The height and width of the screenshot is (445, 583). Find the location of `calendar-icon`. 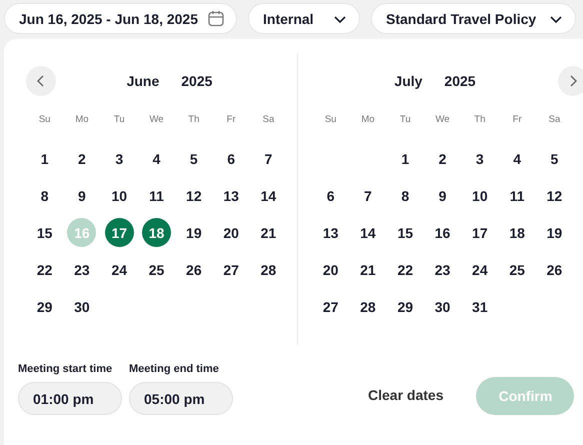

calendar-icon is located at coordinates (216, 18).